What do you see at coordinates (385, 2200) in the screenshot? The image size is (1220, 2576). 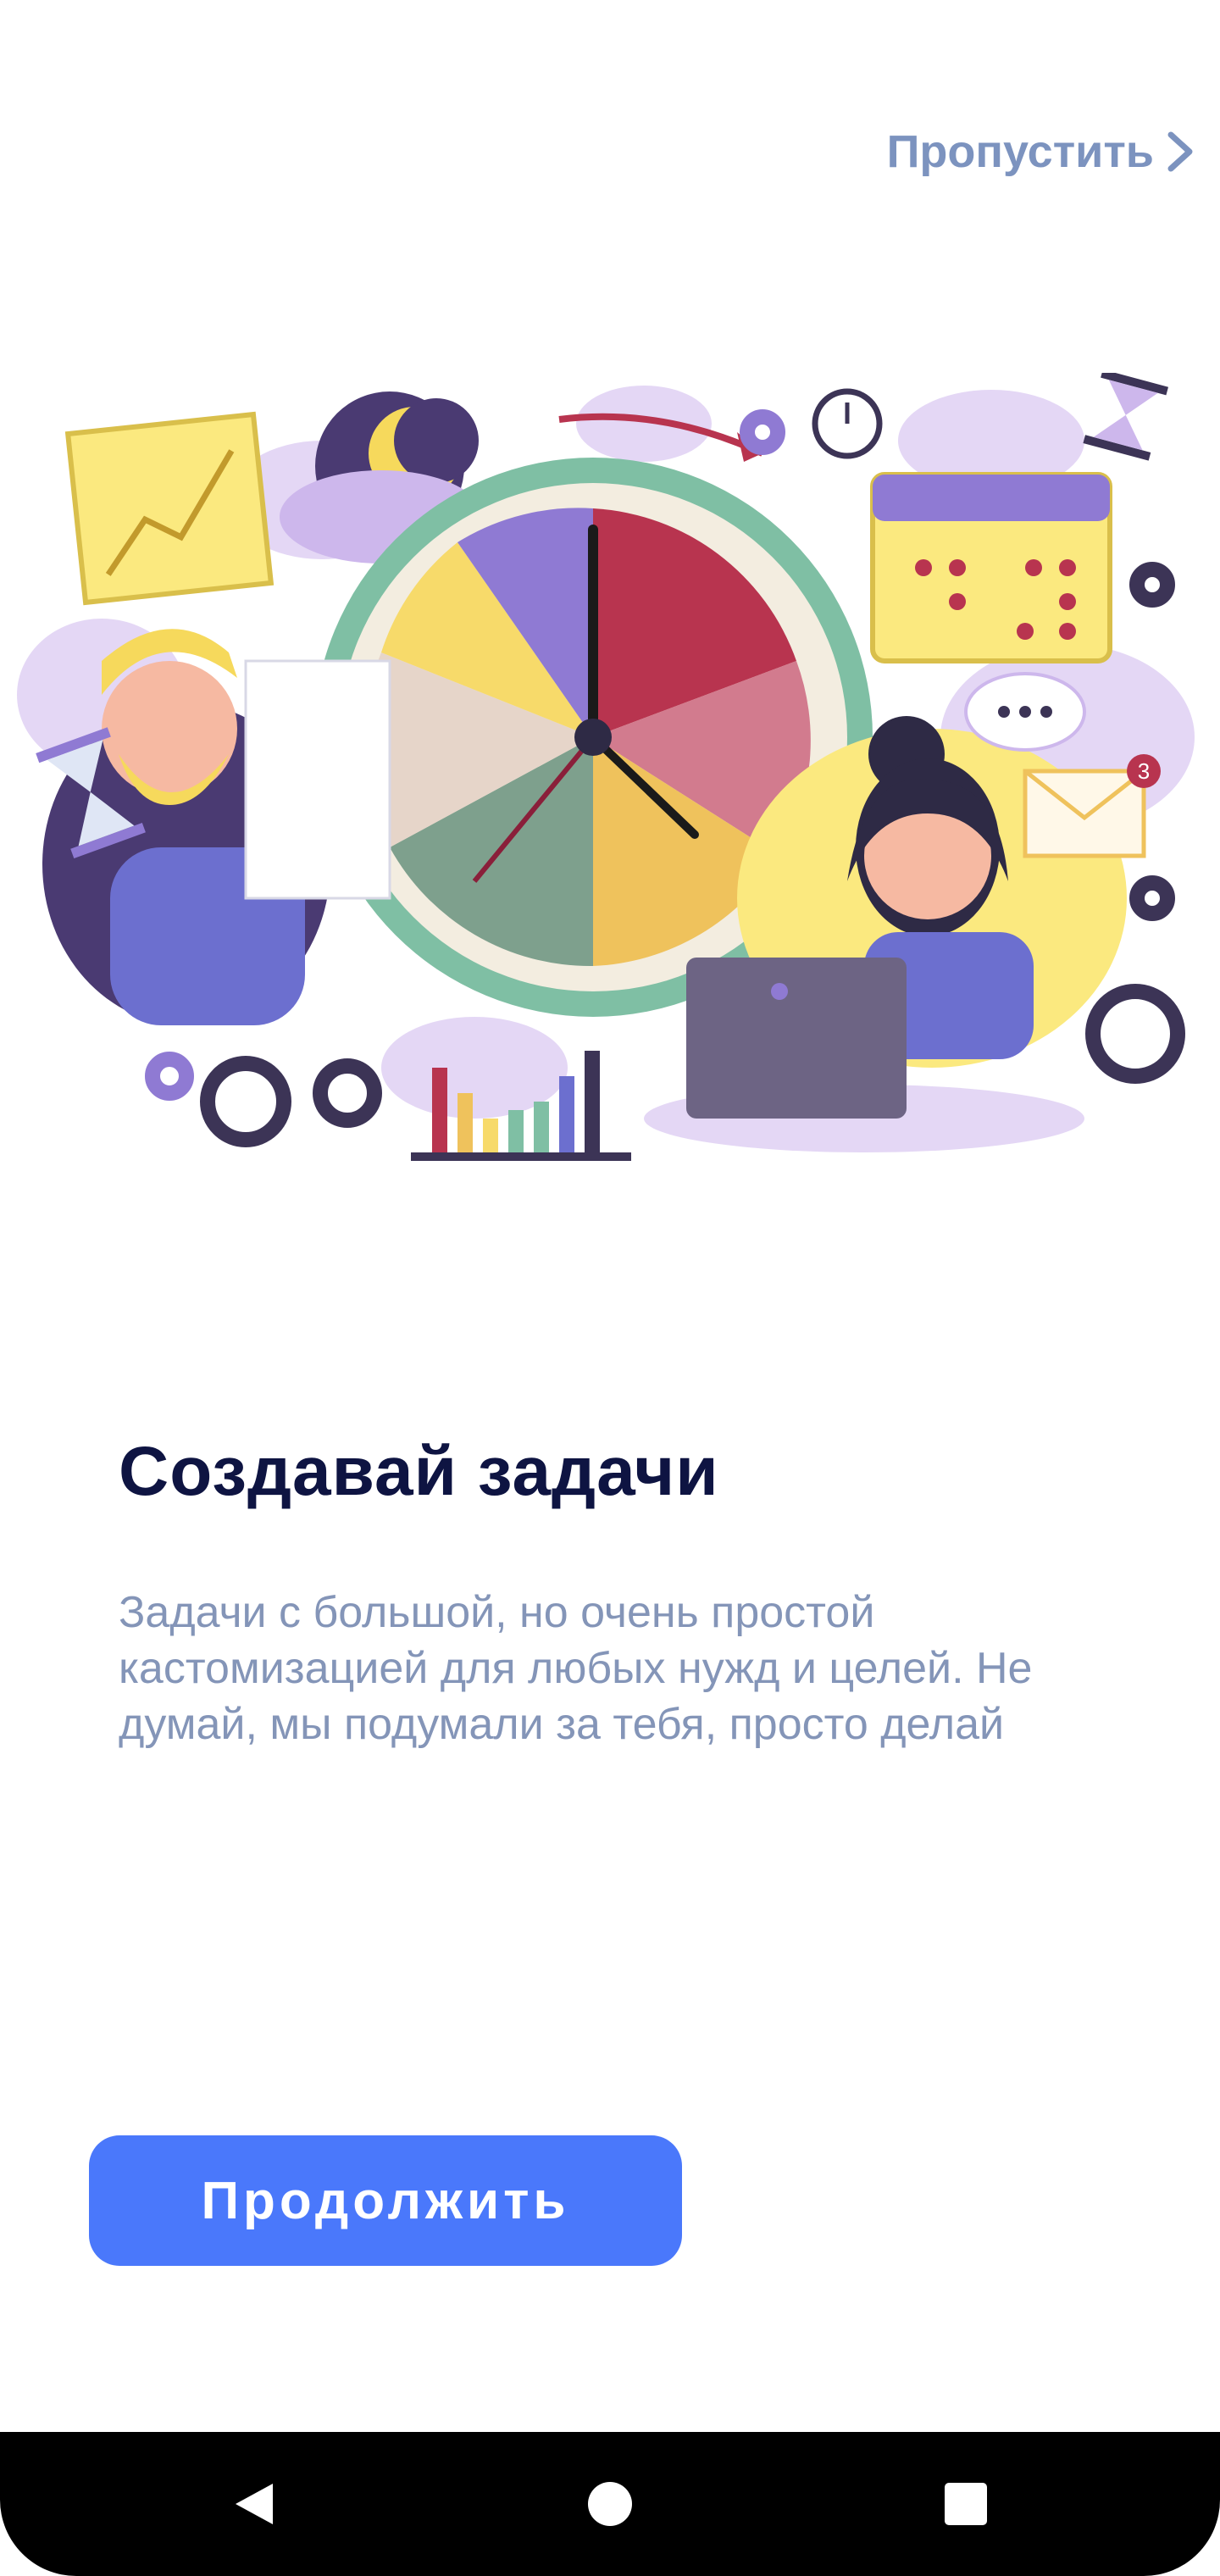 I see `continue-button: Продолжить` at bounding box center [385, 2200].